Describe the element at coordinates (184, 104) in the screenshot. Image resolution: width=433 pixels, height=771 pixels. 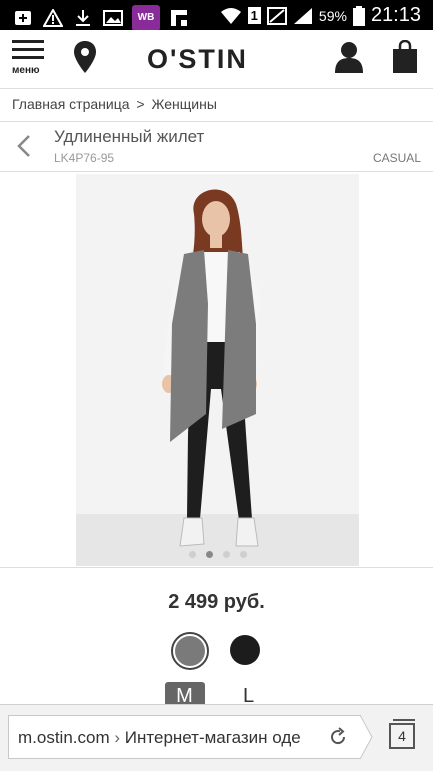
I see `breadcrumb-women-link: Женщины` at that location.